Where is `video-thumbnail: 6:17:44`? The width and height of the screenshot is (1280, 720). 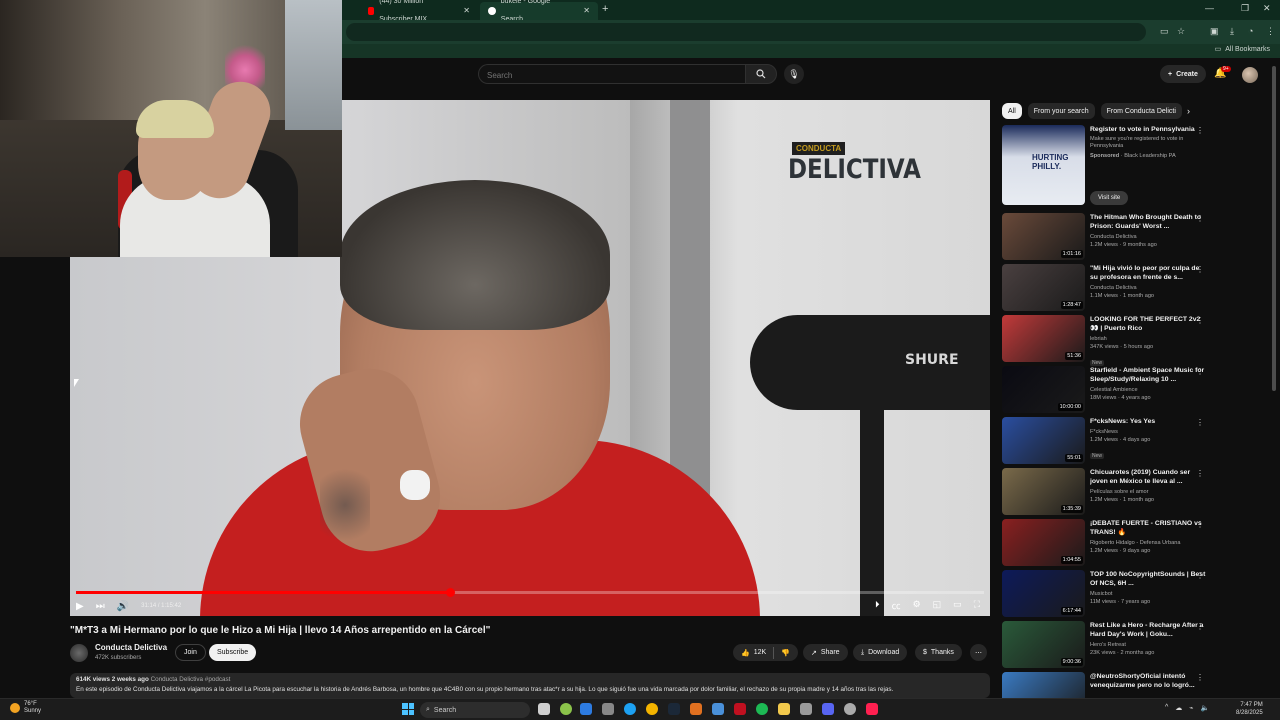
video-thumbnail: 6:17:44 is located at coordinates (1043, 593).